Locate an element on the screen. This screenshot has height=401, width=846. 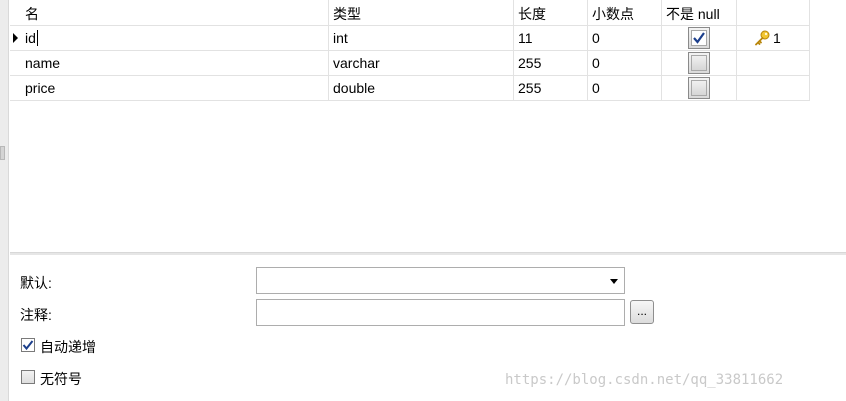
auto-increment-checkbox is located at coordinates (28, 345).